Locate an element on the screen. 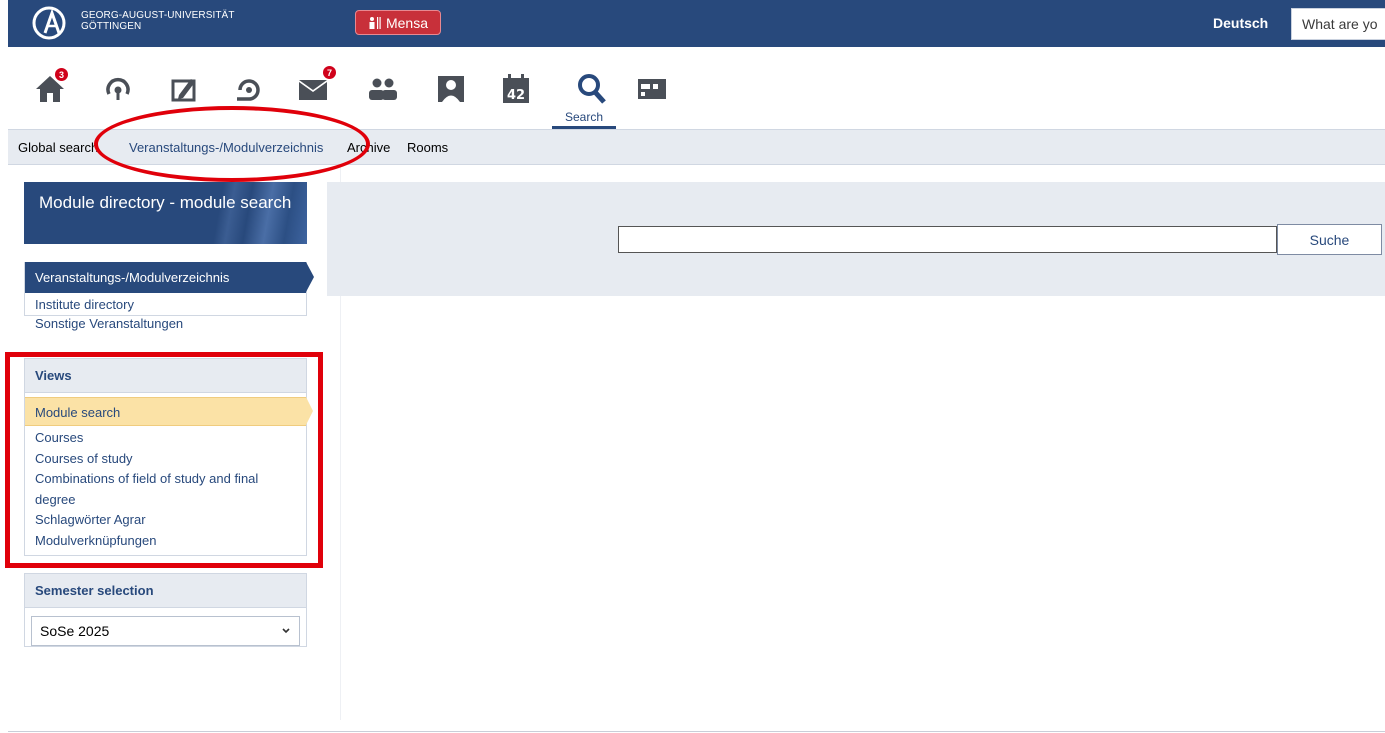  university-logo-icon is located at coordinates (49, 23).